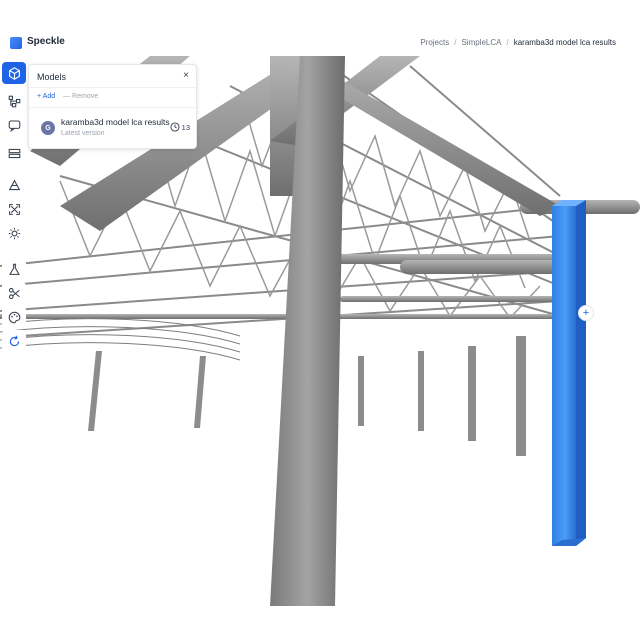 Image resolution: width=640 pixels, height=640 pixels. I want to click on selected-column, so click(569, 373).